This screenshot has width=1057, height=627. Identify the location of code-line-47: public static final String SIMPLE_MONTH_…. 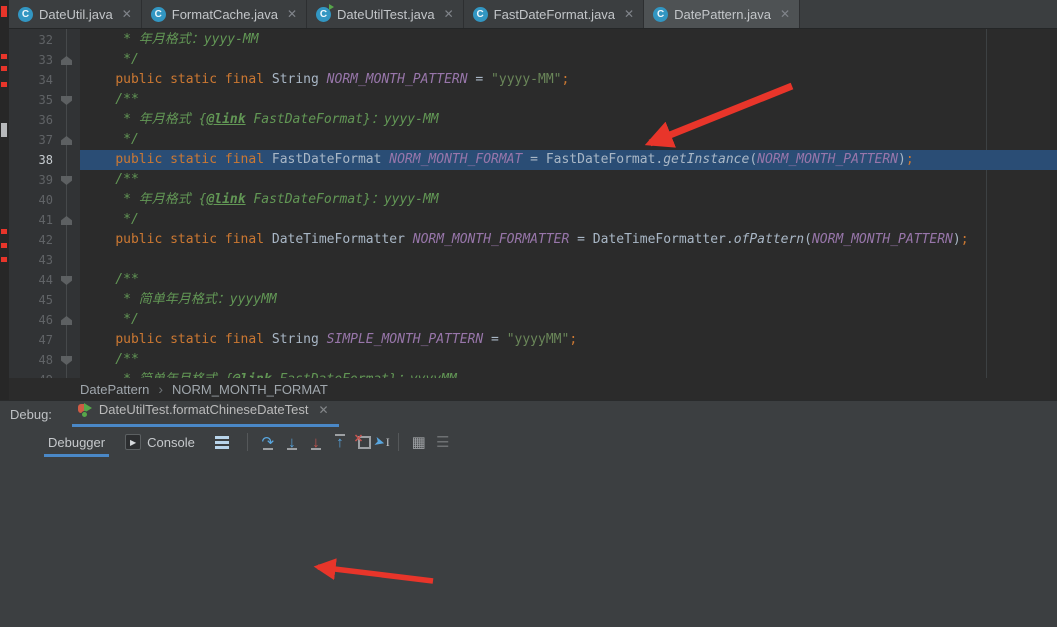
(568, 340).